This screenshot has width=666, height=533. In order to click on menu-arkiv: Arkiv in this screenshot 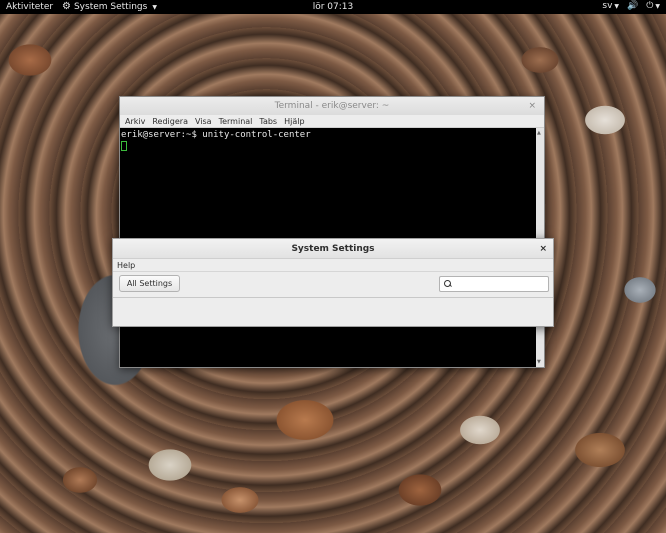, I will do `click(135, 121)`.